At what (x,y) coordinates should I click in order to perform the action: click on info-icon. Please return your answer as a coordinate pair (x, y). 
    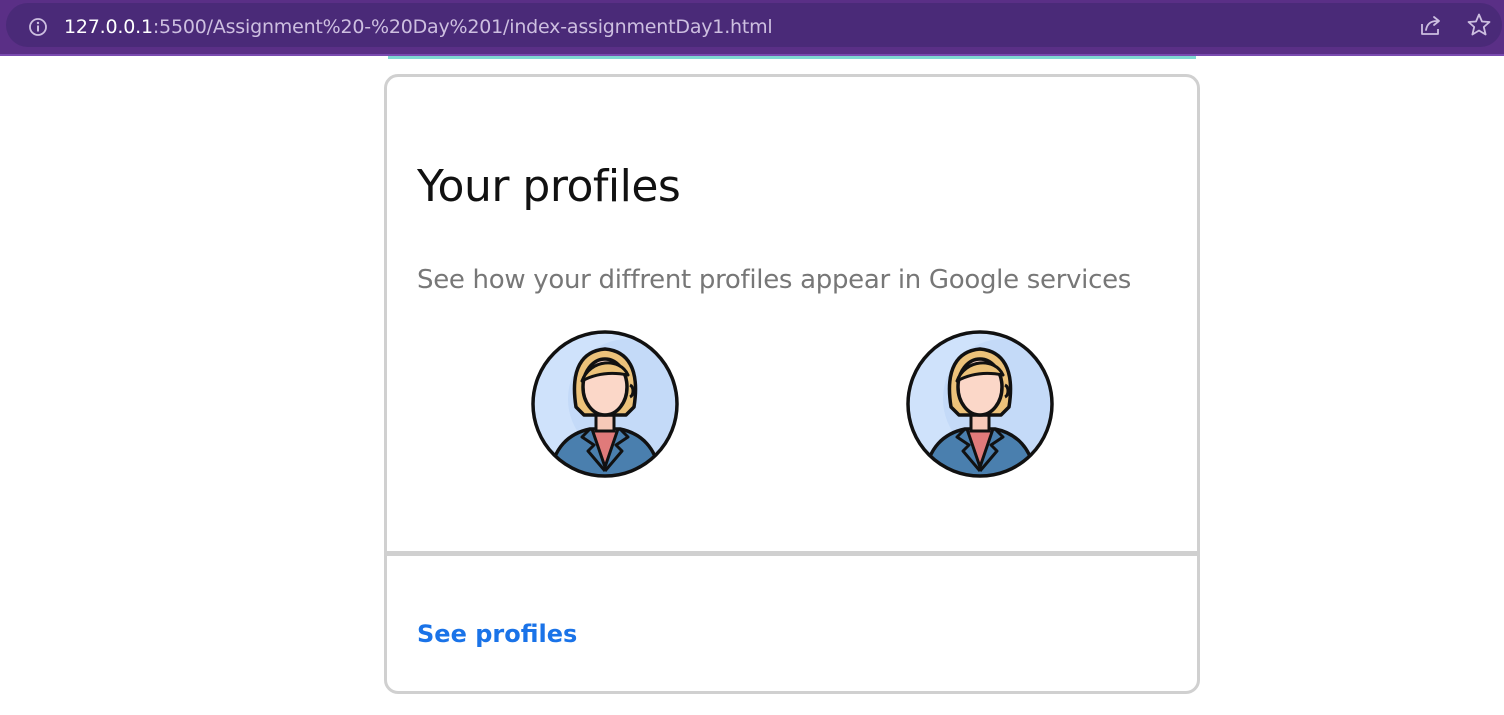
    Looking at the image, I should click on (38, 27).